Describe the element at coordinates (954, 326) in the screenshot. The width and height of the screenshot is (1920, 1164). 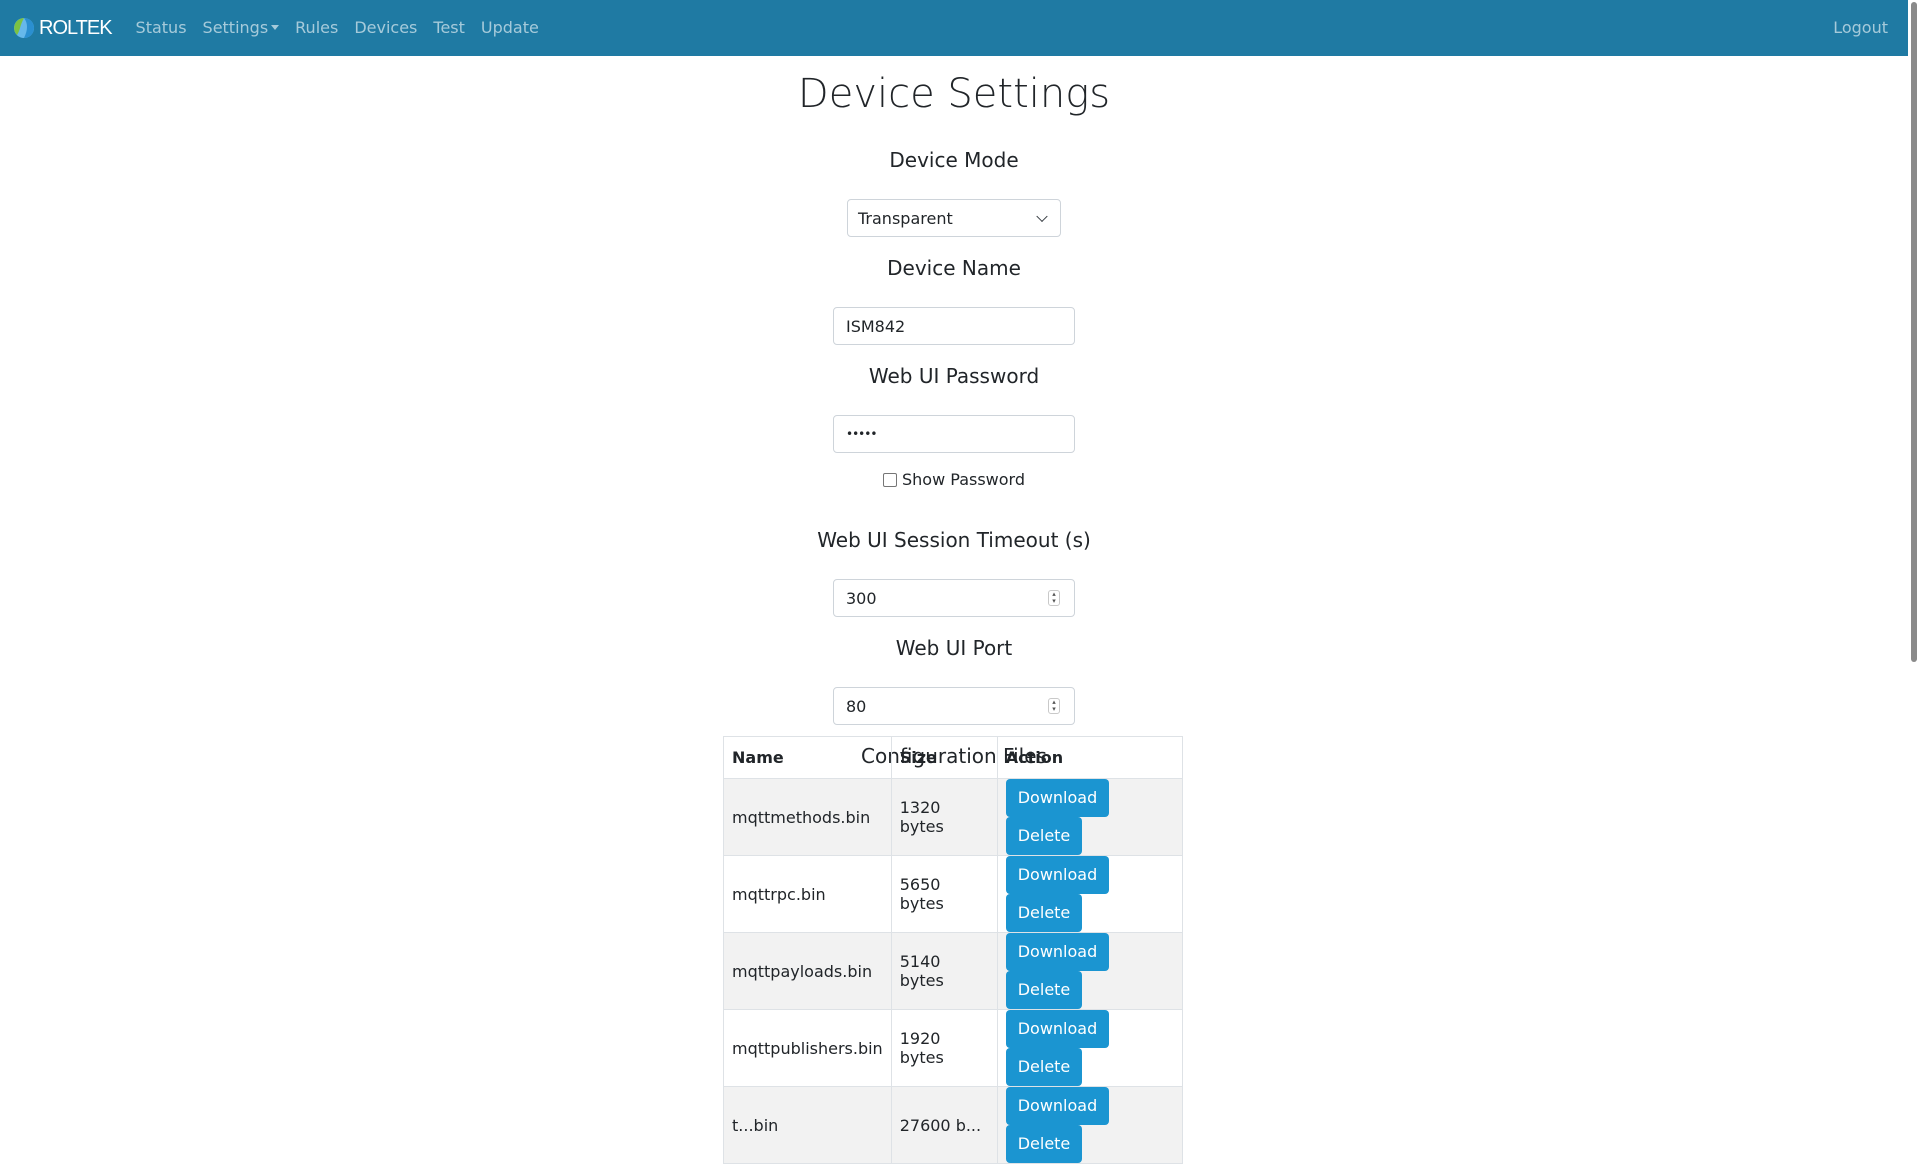
I see `device-name-input: ISM842` at that location.